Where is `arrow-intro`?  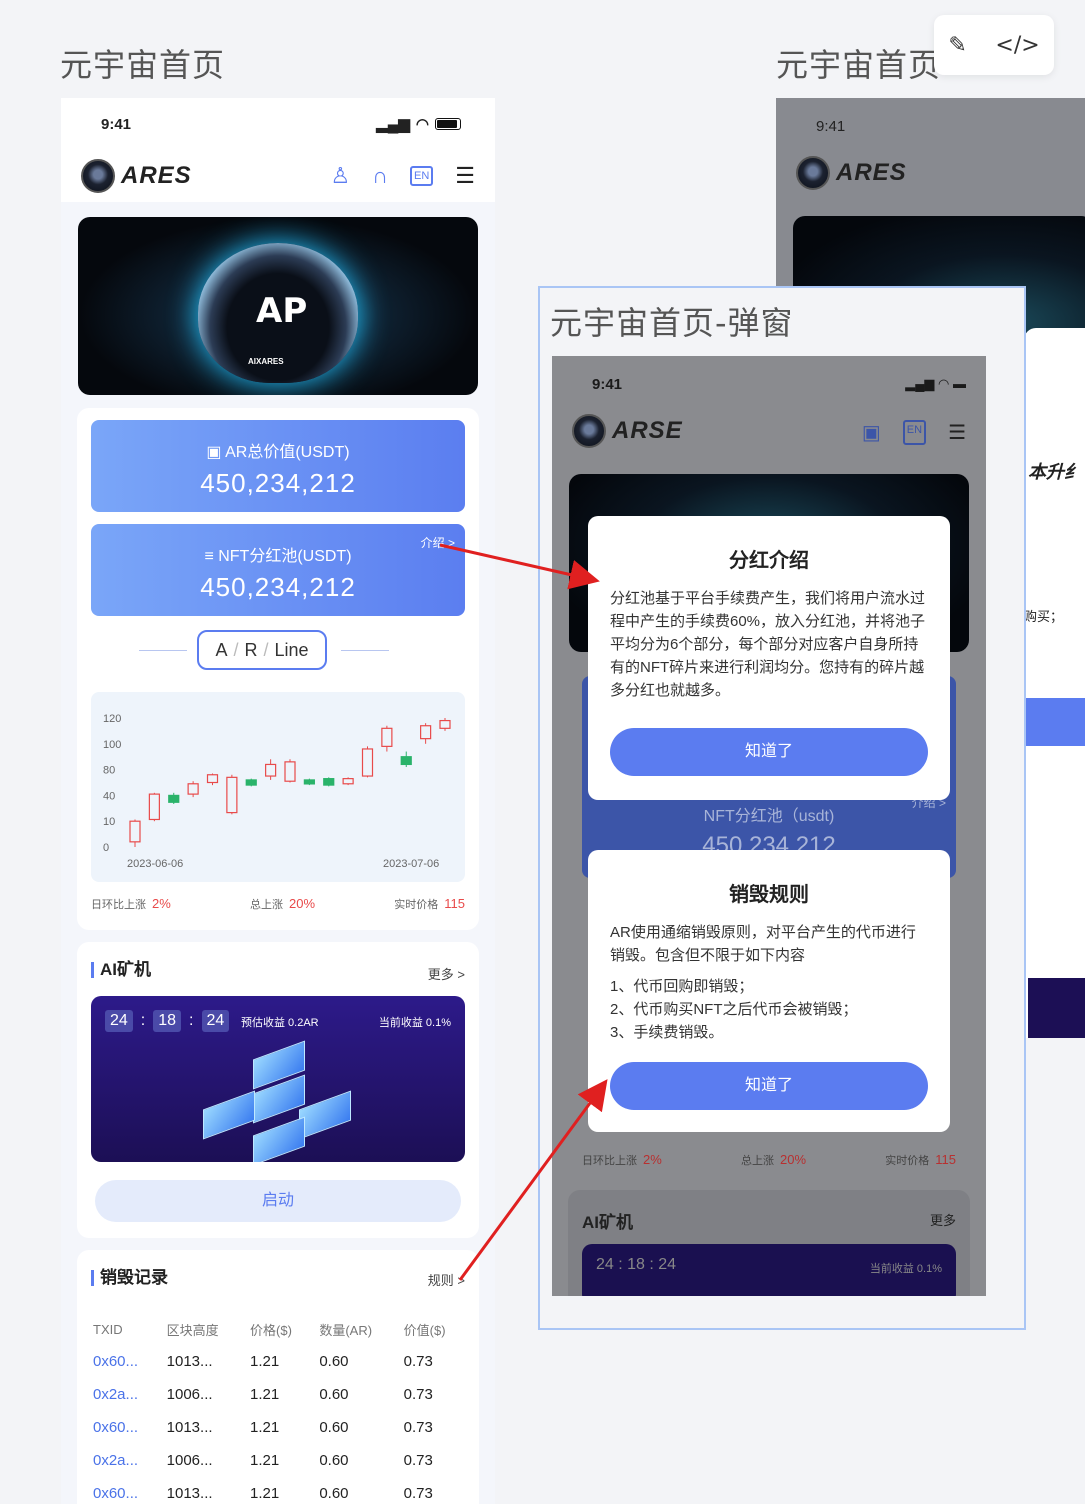 arrow-intro is located at coordinates (519, 566).